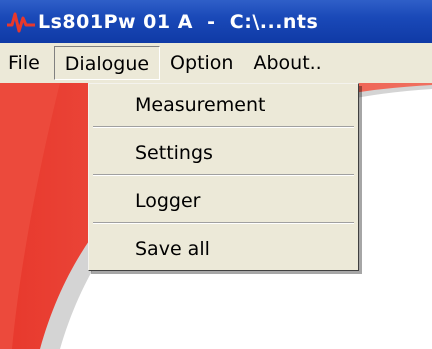  What do you see at coordinates (223, 249) in the screenshot?
I see `menu-item-save-all: Save all` at bounding box center [223, 249].